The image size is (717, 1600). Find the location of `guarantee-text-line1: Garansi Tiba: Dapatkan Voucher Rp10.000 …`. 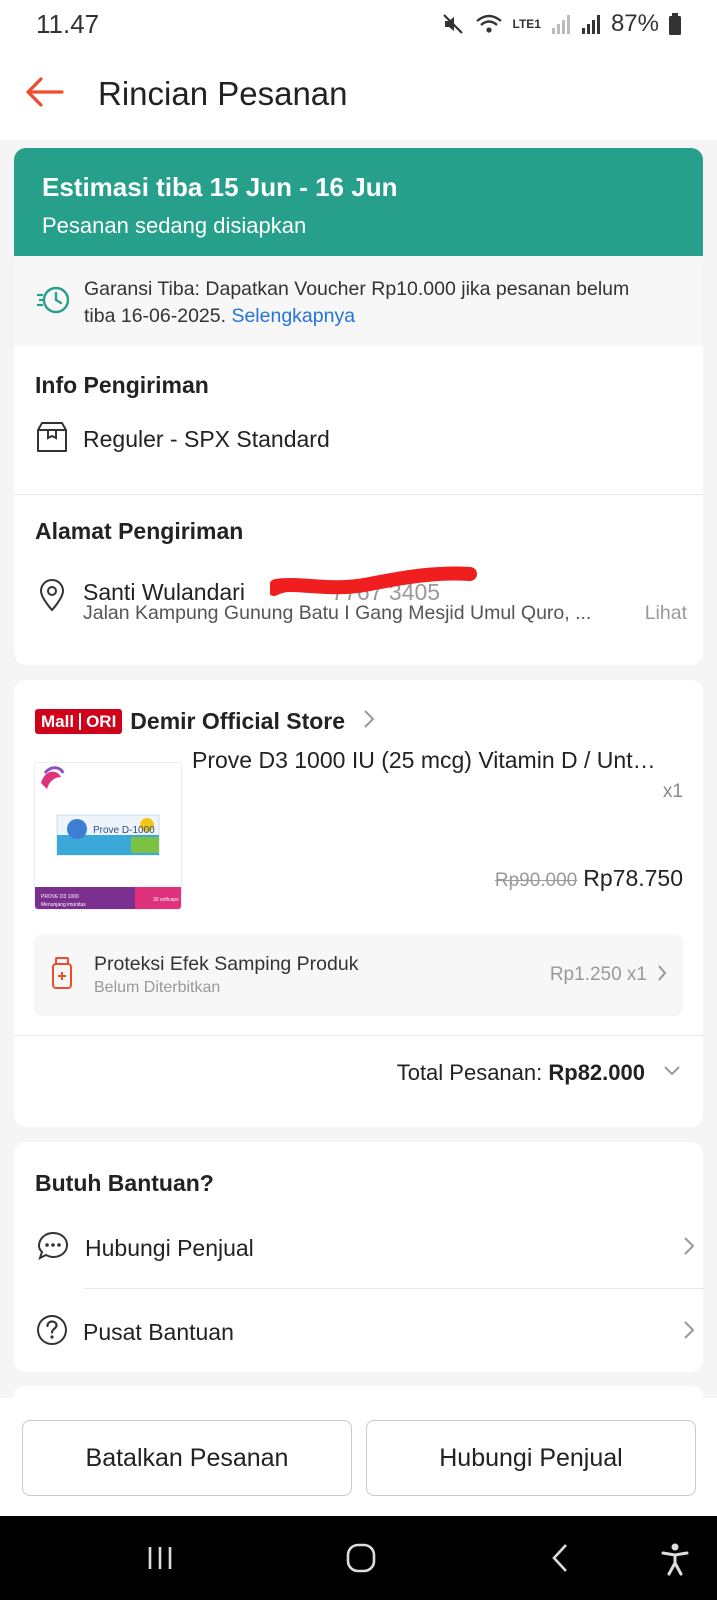

guarantee-text-line1: Garansi Tiba: Dapatkan Voucher Rp10.000 … is located at coordinates (357, 289).